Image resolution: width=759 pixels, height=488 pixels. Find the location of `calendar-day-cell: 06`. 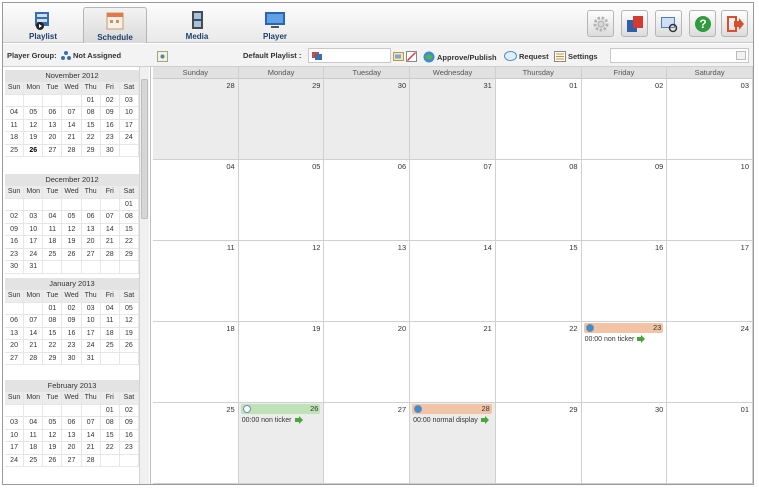

calendar-day-cell: 06 is located at coordinates (367, 200).